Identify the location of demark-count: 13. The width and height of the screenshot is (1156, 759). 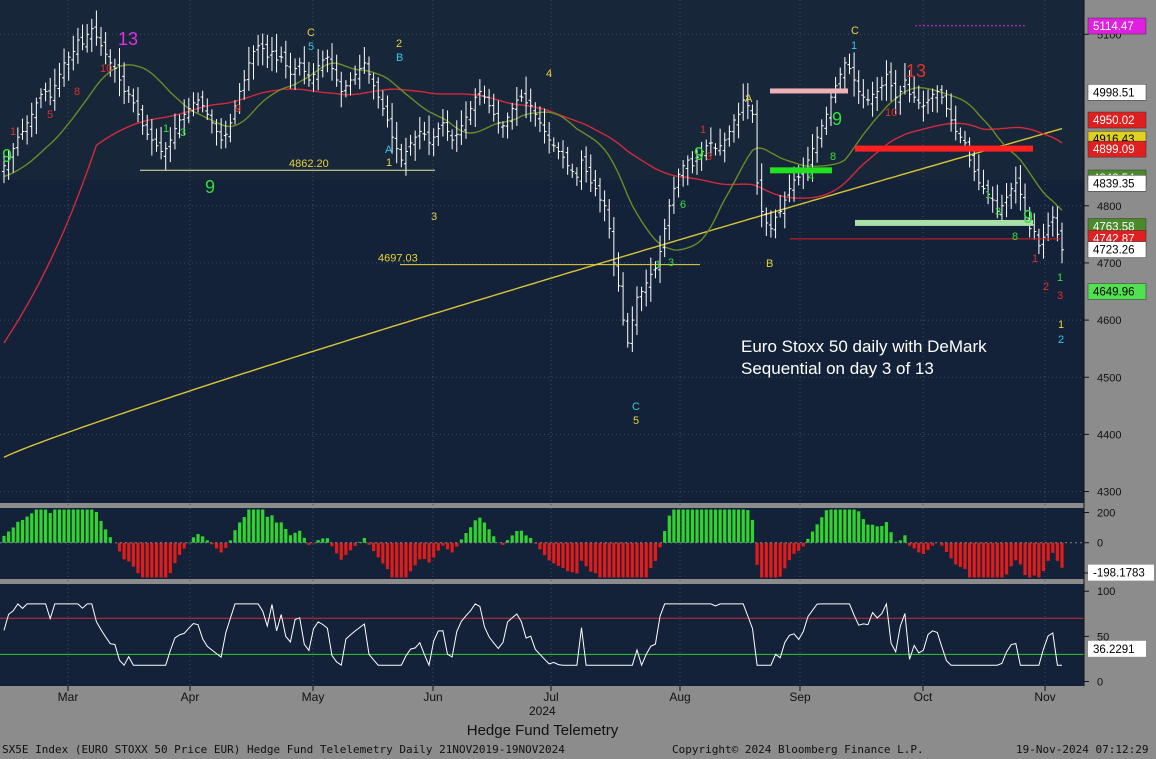
(916, 71).